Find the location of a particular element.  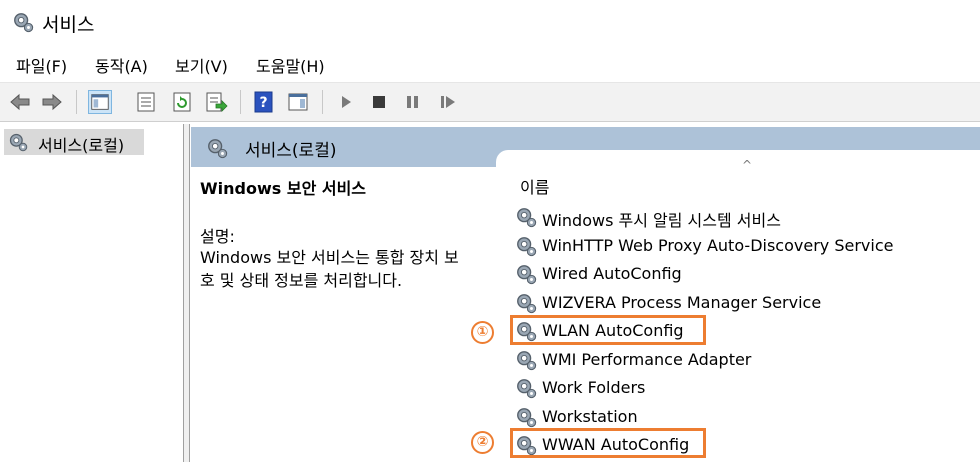

menu-bar: 파일(F) 동작(A) 보기(V) 도움말(H) is located at coordinates (490, 64).